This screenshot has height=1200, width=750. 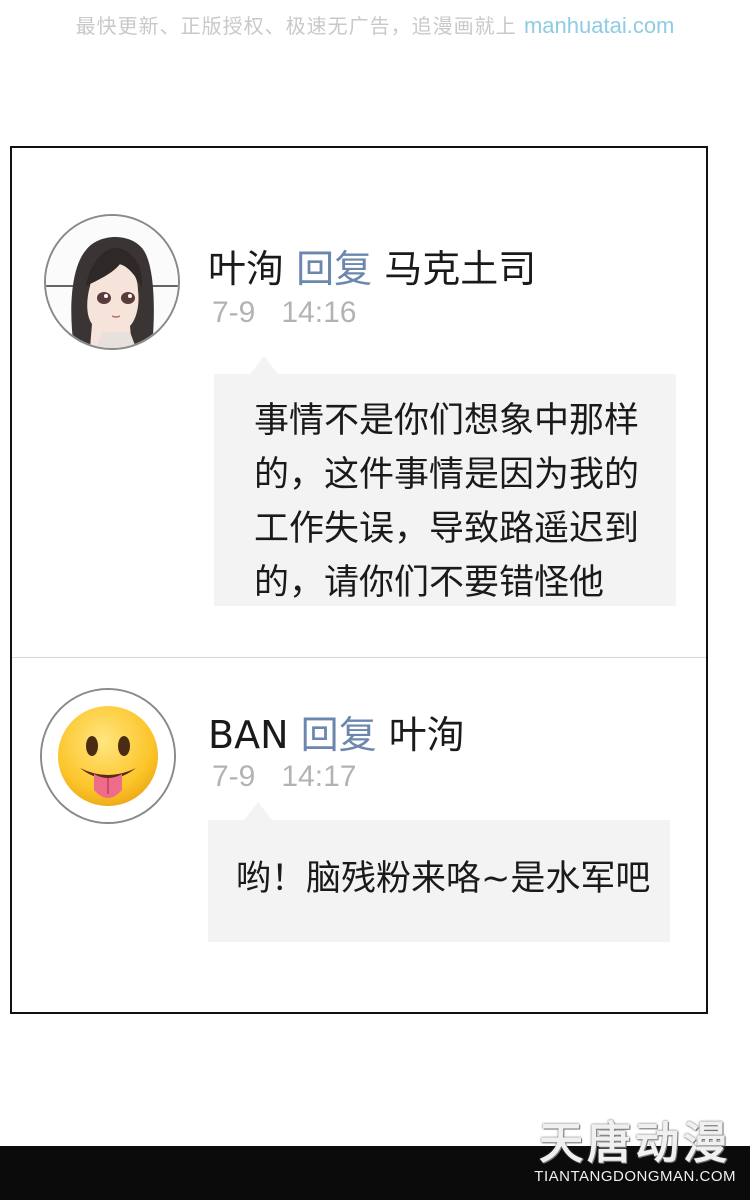 I want to click on comment-2-timestamp: 7-9 14:17, so click(x=284, y=777).